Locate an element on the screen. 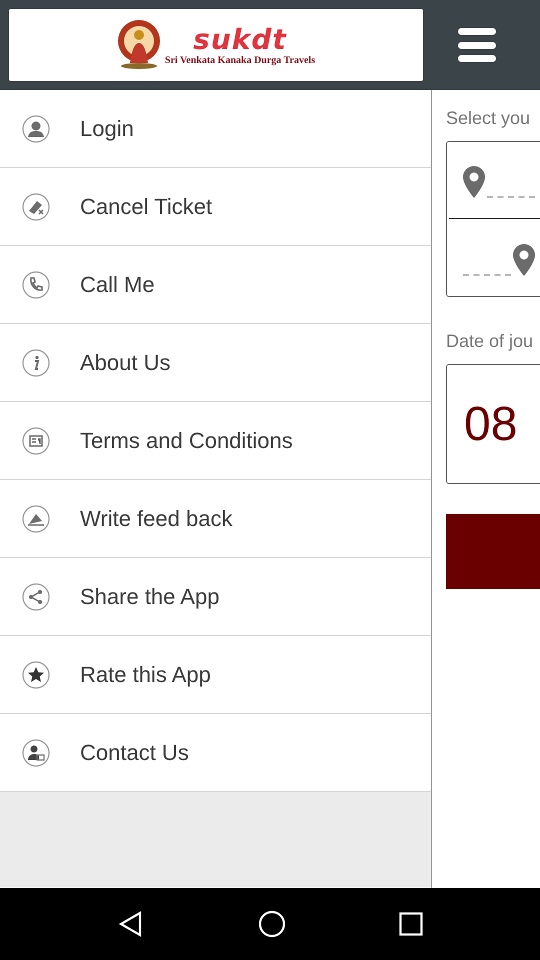 This screenshot has height=960, width=540. date-label: Date of jou is located at coordinates (490, 341).